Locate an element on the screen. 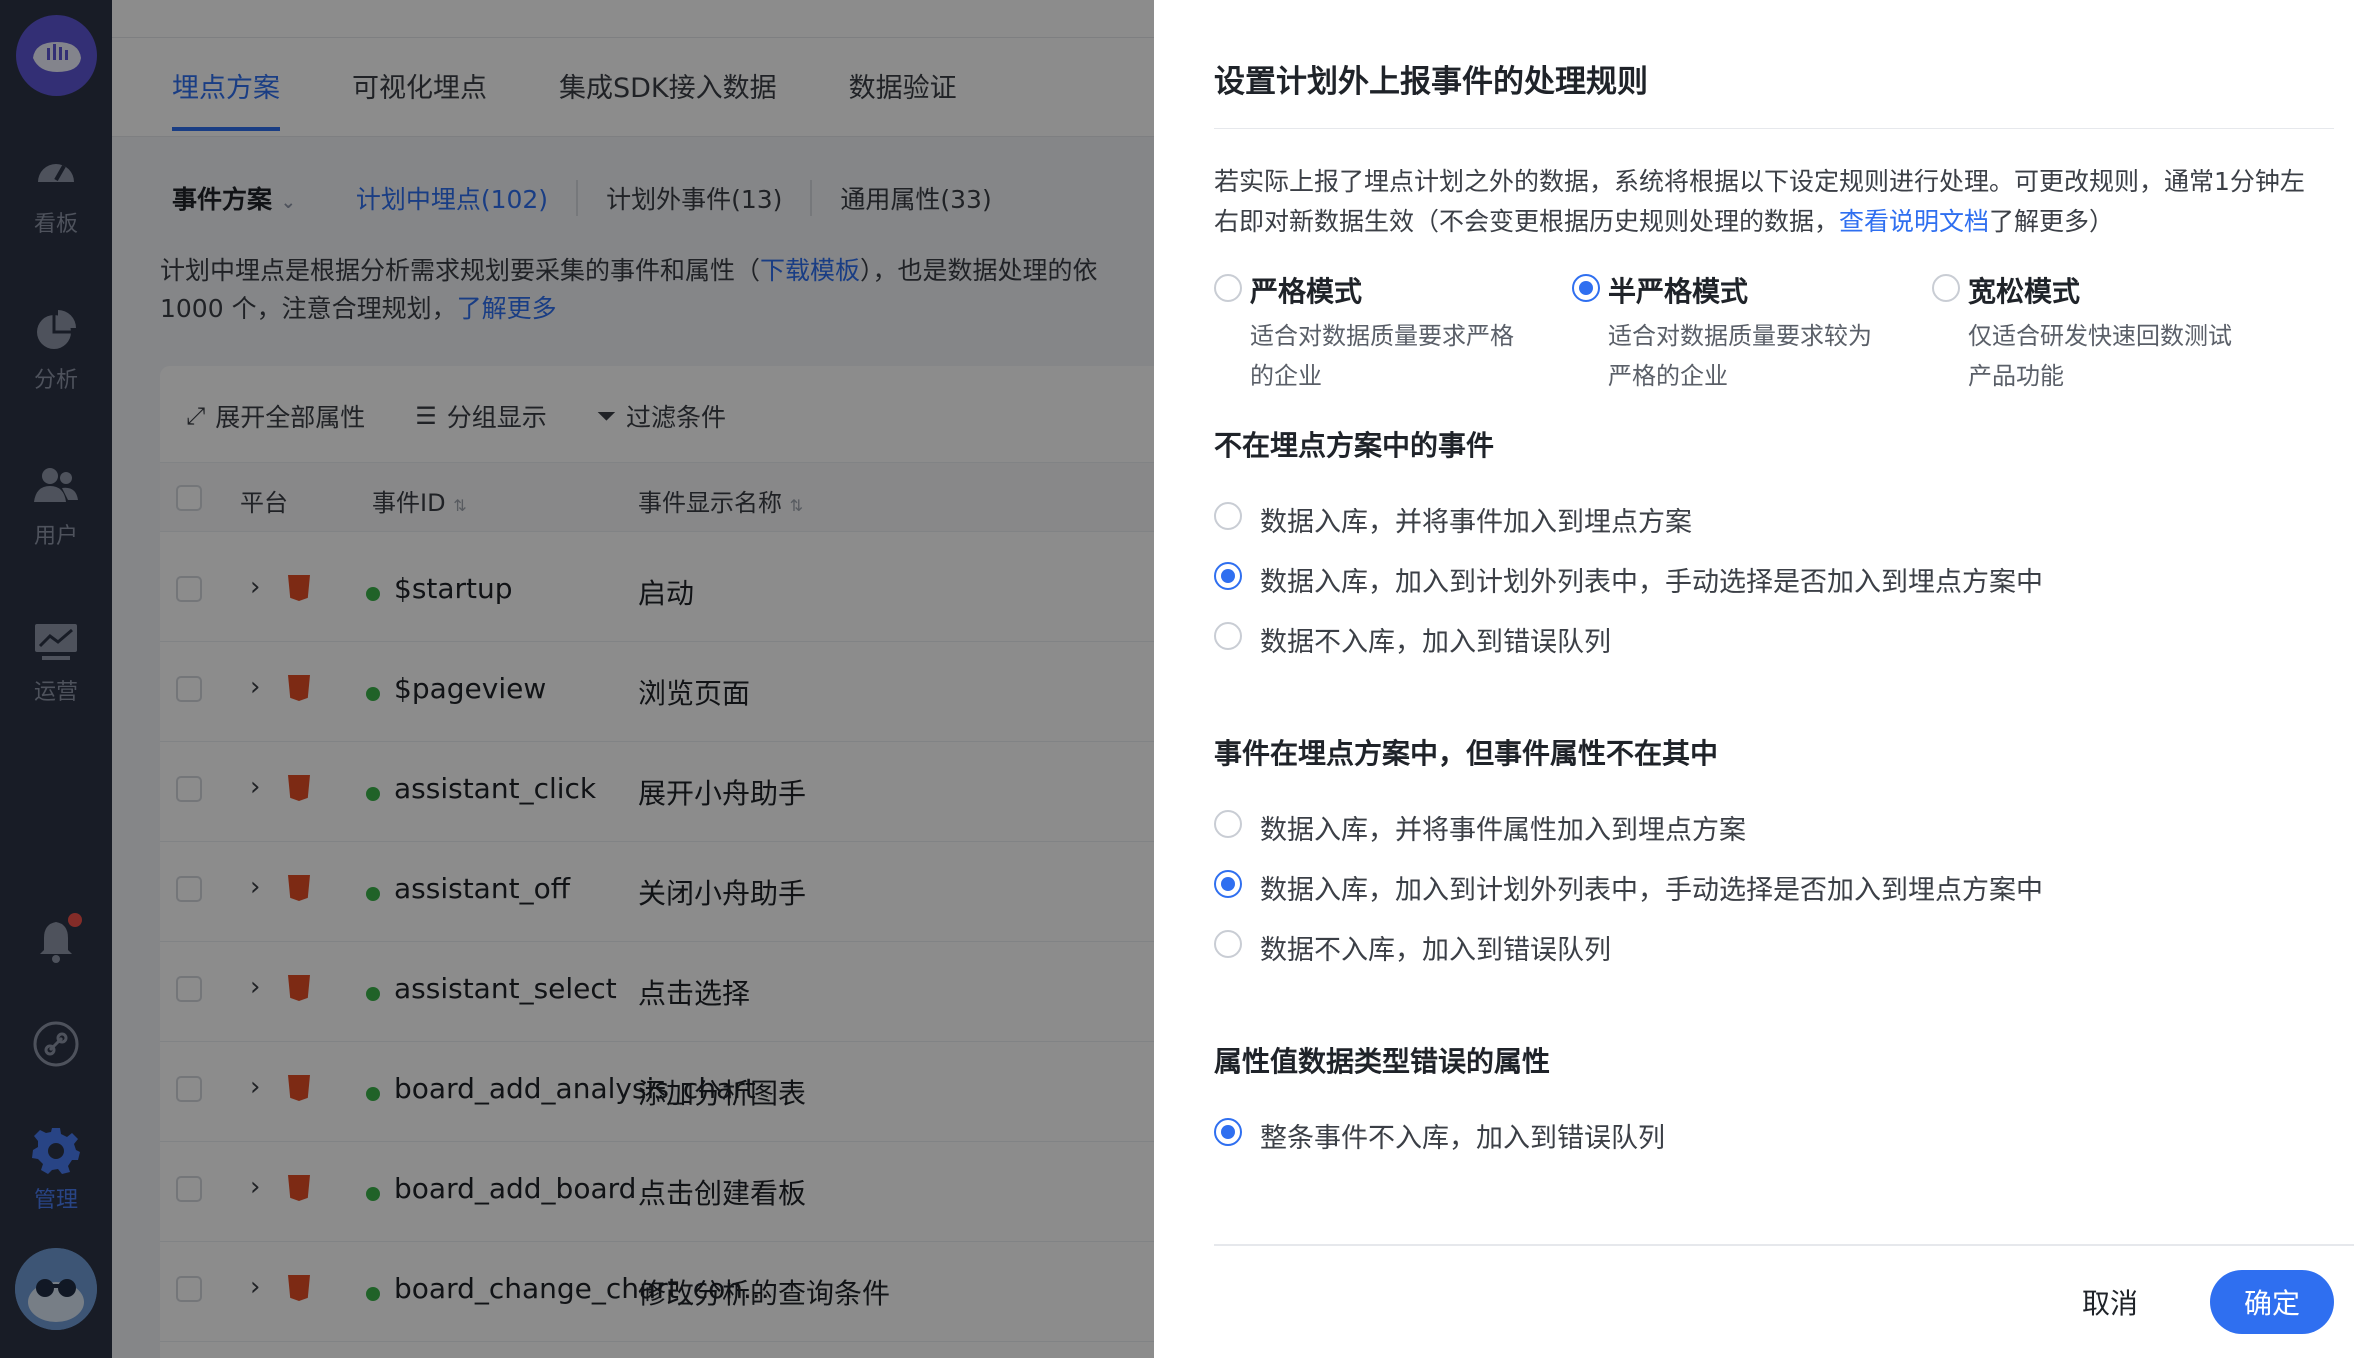  section-events-not-in-plan-title: 不在埋点方案中的事件 is located at coordinates (1354, 445).